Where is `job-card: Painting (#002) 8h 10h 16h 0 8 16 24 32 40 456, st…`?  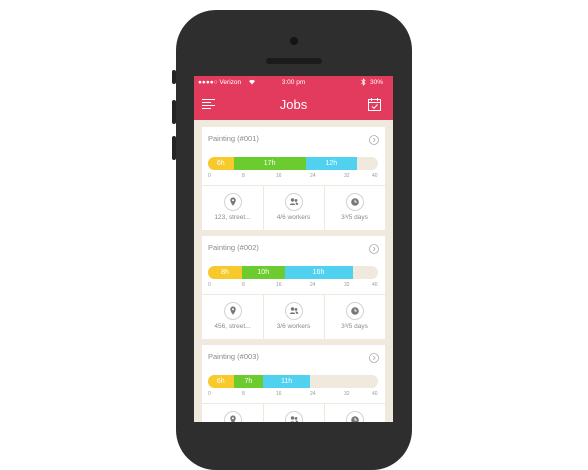 job-card: Painting (#002) 8h 10h 16h 0 8 16 24 32 40 456, st… is located at coordinates (293, 287).